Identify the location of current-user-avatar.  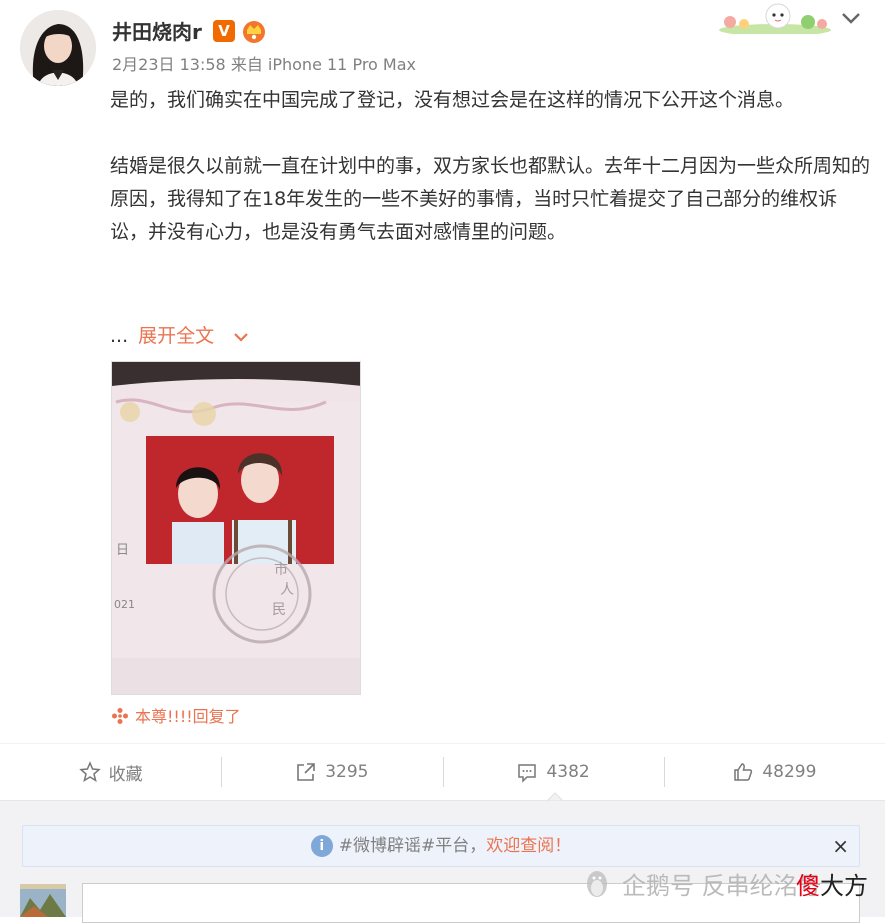
(43, 900).